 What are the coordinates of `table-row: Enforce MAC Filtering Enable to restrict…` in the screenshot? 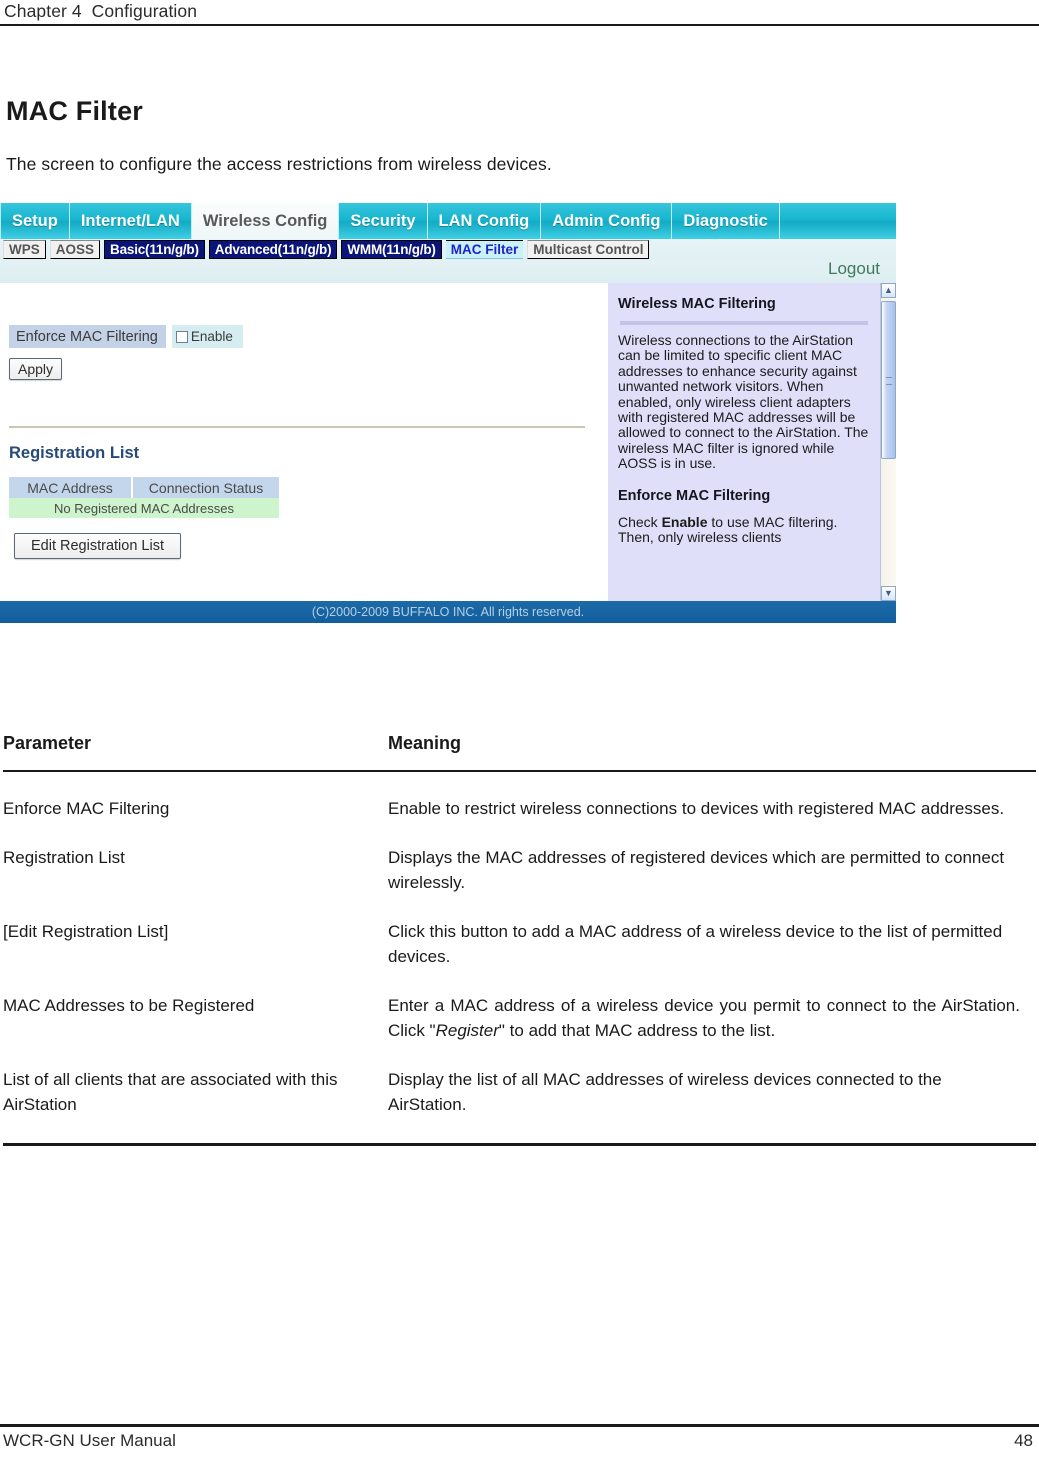 It's located at (519, 796).